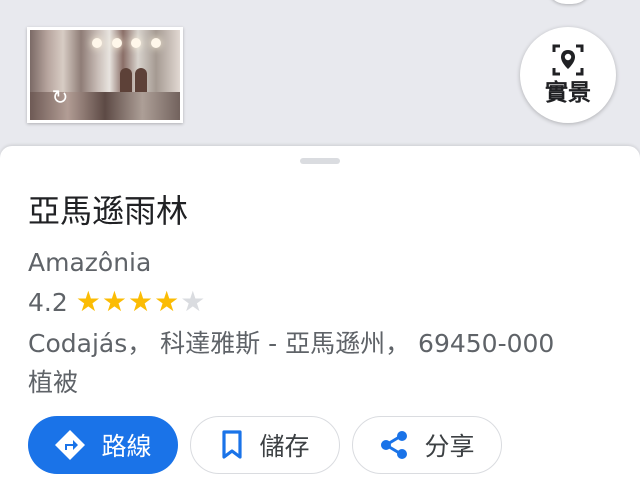  I want to click on directions-icon, so click(70, 445).